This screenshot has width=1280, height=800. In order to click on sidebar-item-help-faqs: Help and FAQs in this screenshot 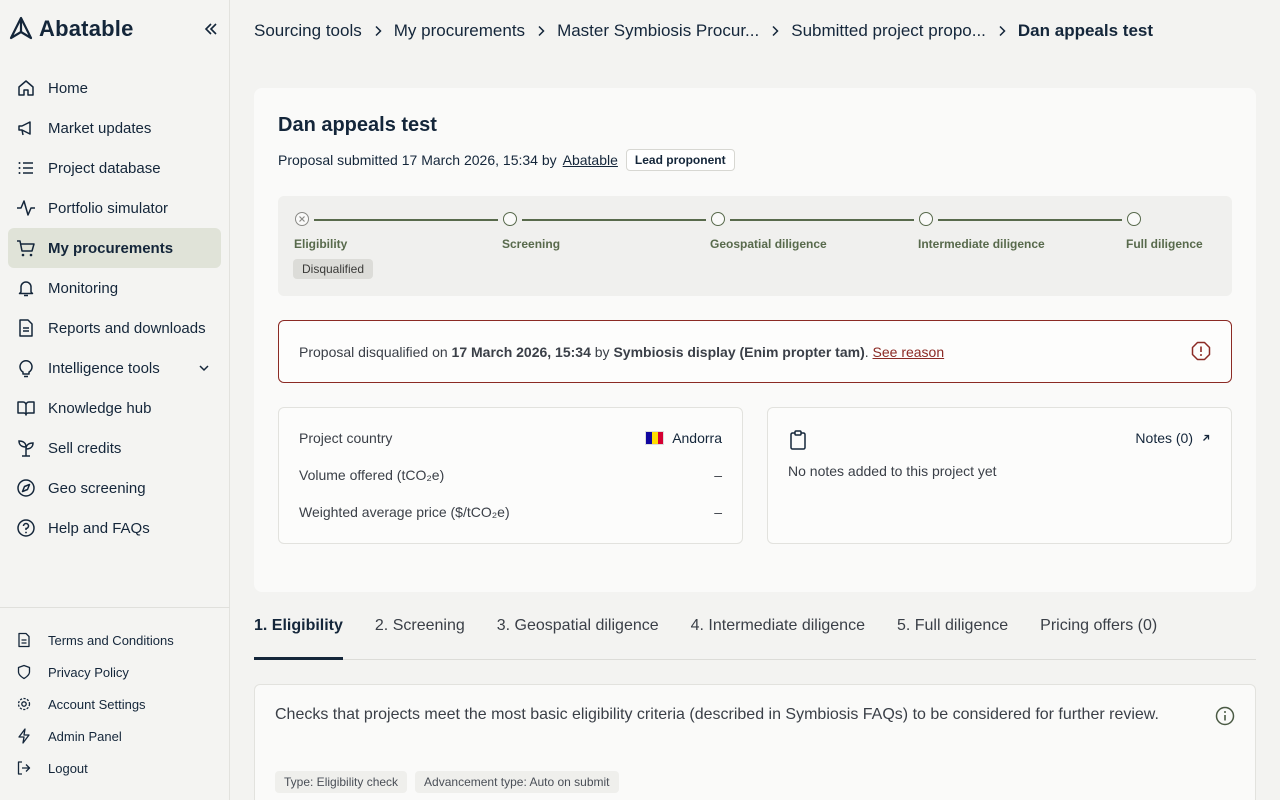, I will do `click(114, 528)`.